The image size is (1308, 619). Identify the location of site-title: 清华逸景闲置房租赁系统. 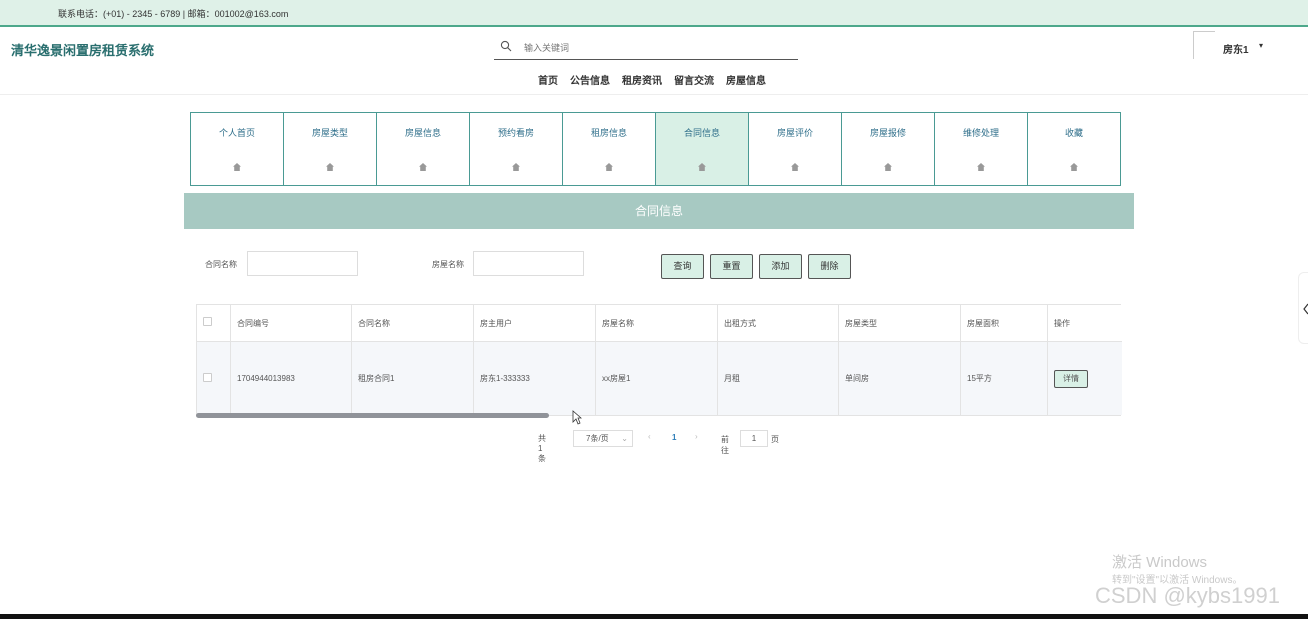
(82, 49).